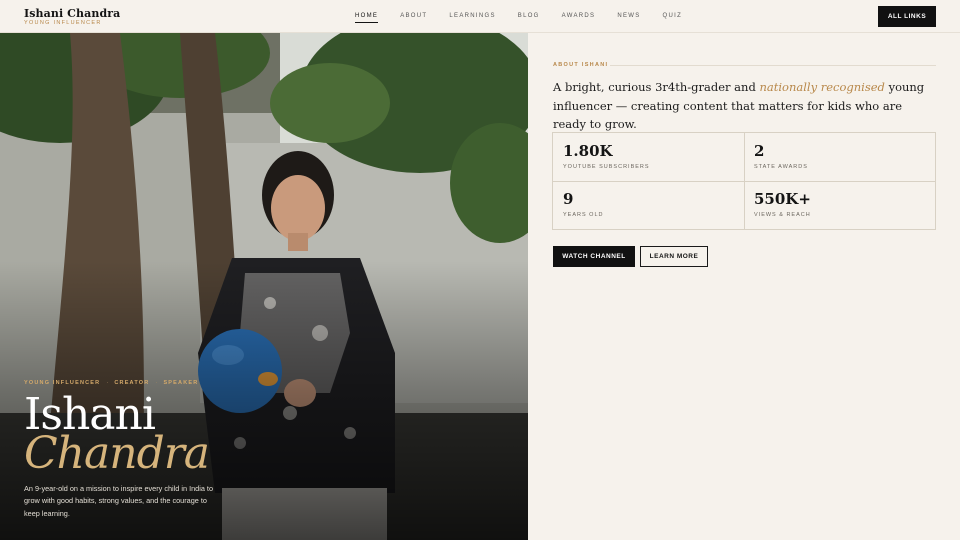  Describe the element at coordinates (773, 65) in the screenshot. I see `about-divider` at that location.